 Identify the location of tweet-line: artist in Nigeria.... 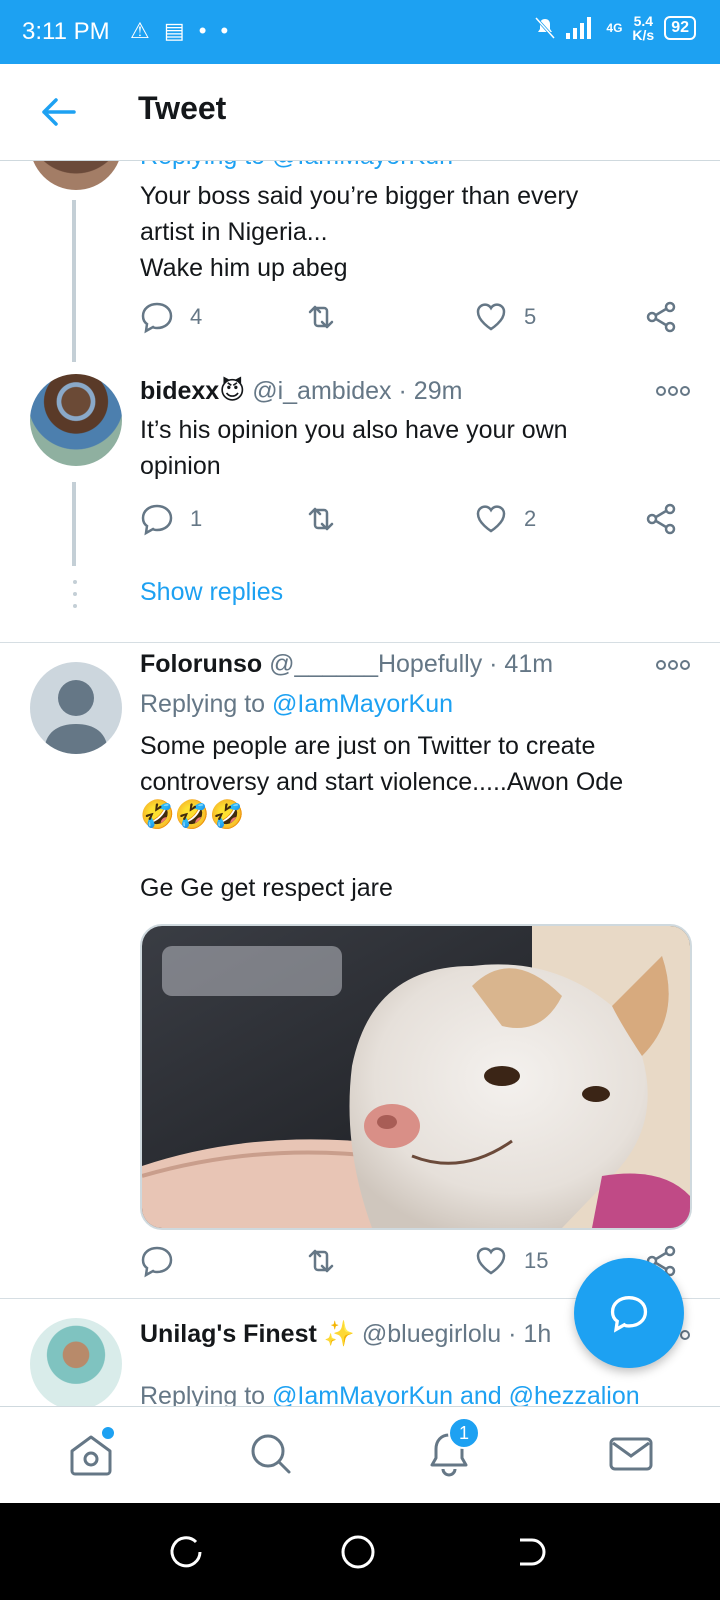
(234, 232).